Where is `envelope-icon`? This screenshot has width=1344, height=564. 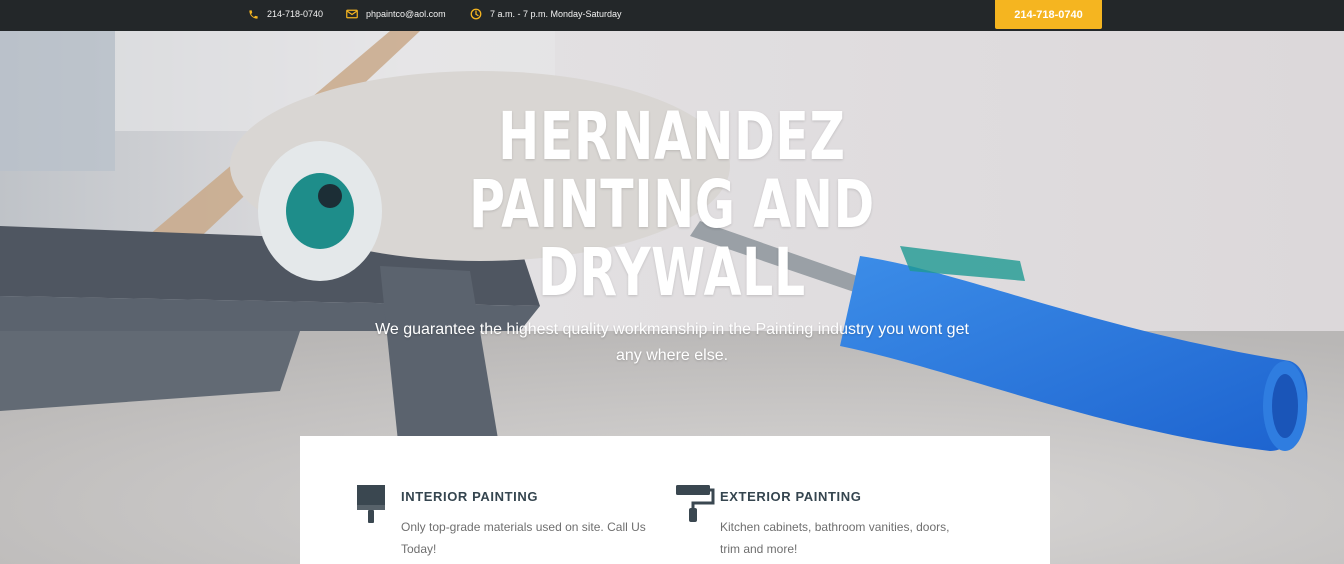 envelope-icon is located at coordinates (352, 14).